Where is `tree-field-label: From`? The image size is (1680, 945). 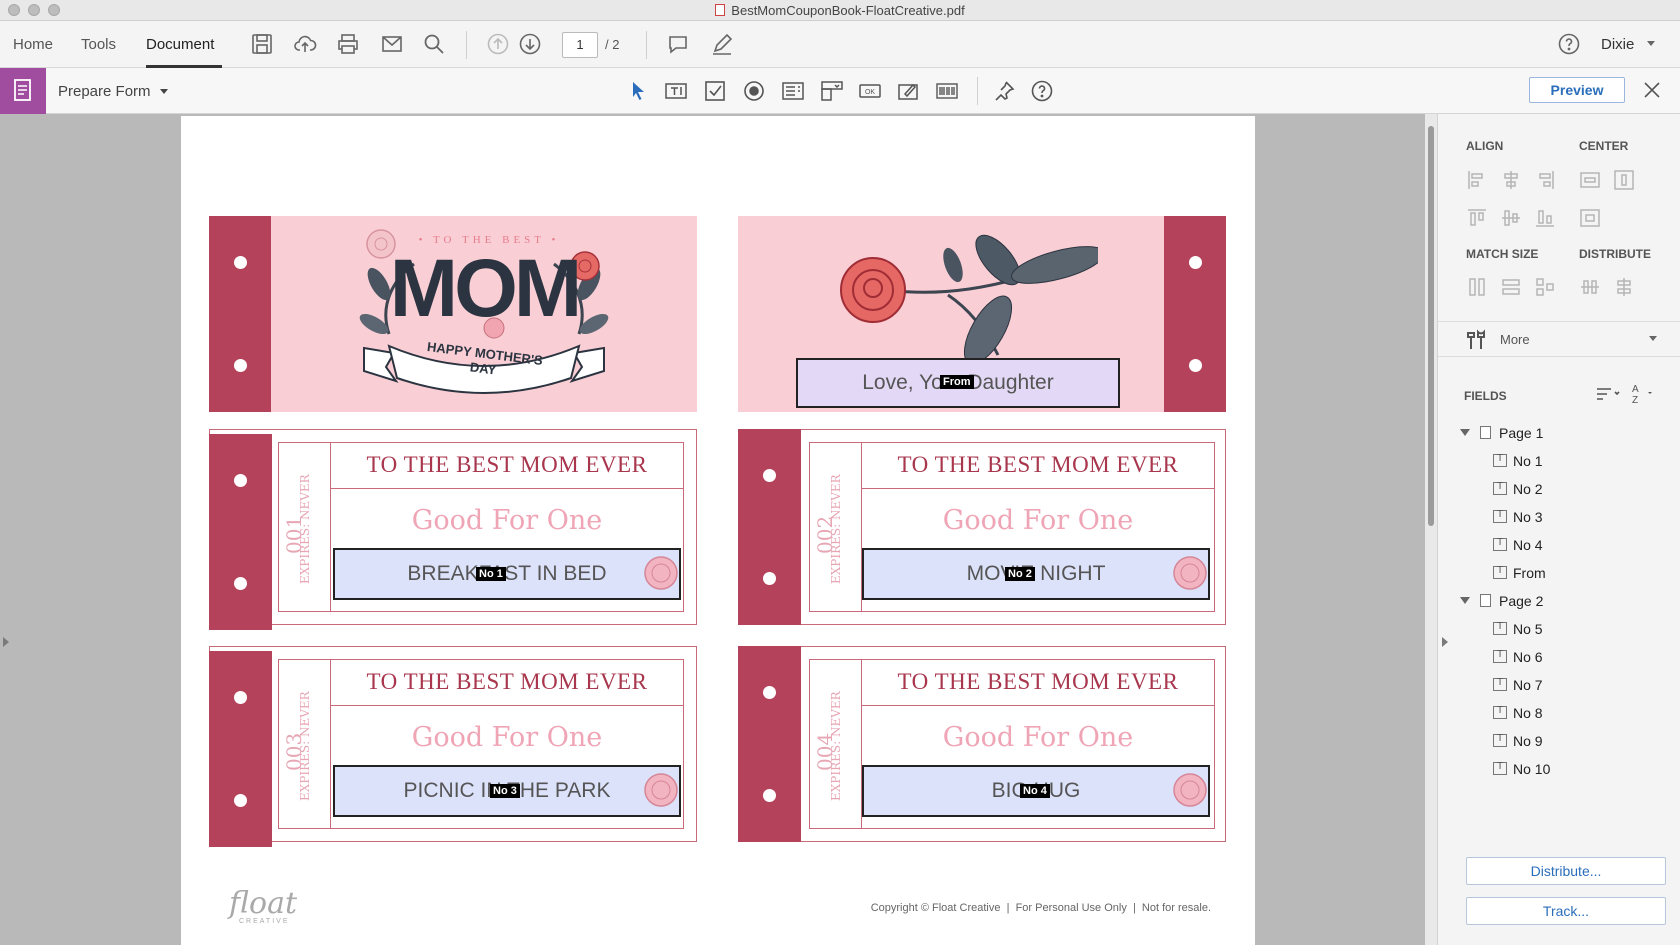 tree-field-label: From is located at coordinates (1529, 573).